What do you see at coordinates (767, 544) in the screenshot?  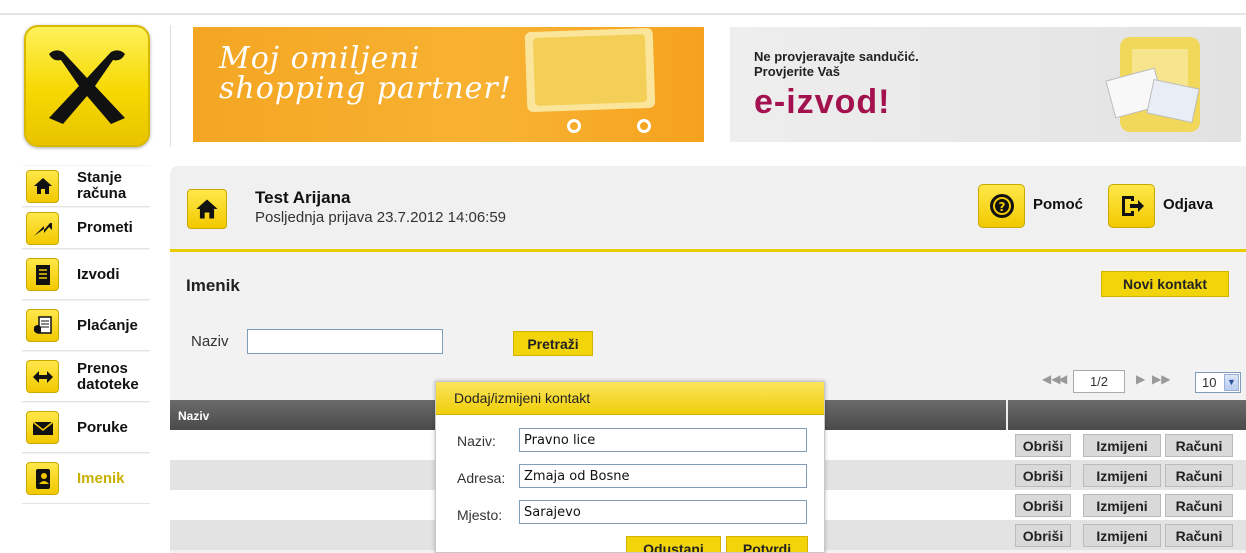 I see `confirm-button: Potvrdi` at bounding box center [767, 544].